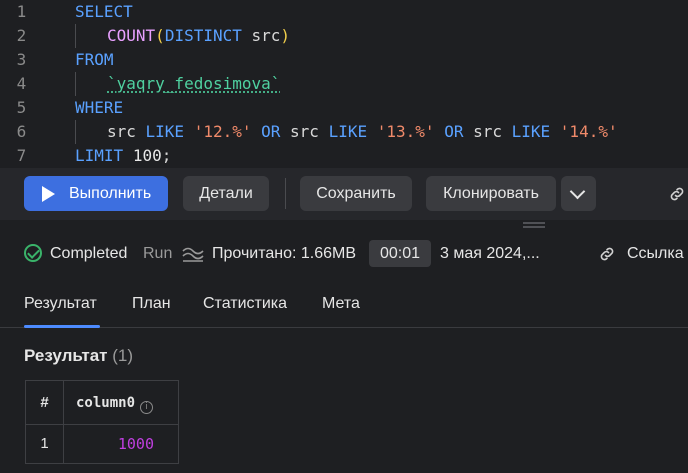  Describe the element at coordinates (60, 304) in the screenshot. I see `tab-result: Результат` at that location.